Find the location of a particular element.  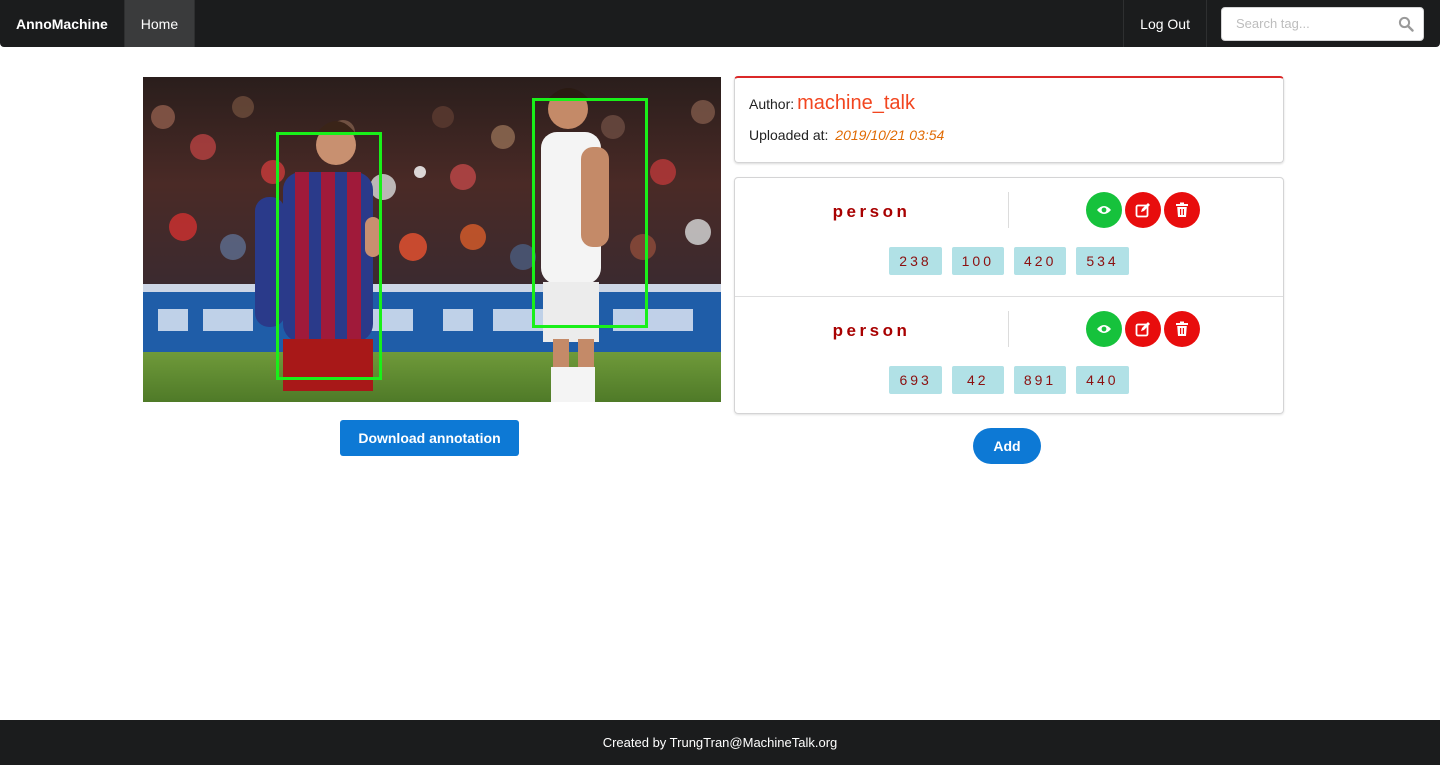

download-annotation-button: Download annotation is located at coordinates (429, 438).